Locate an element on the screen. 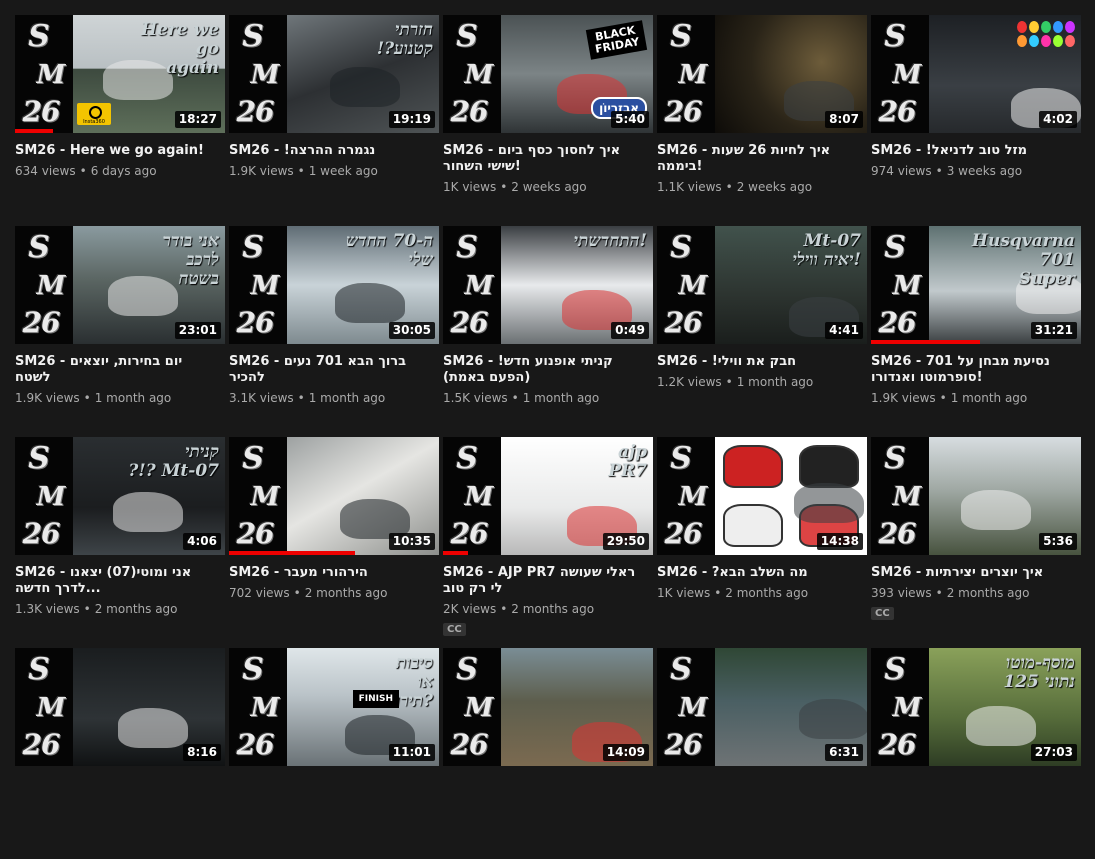 Image resolution: width=1095 pixels, height=859 pixels. video-thumbnail: S M 26 5:36 is located at coordinates (976, 496).